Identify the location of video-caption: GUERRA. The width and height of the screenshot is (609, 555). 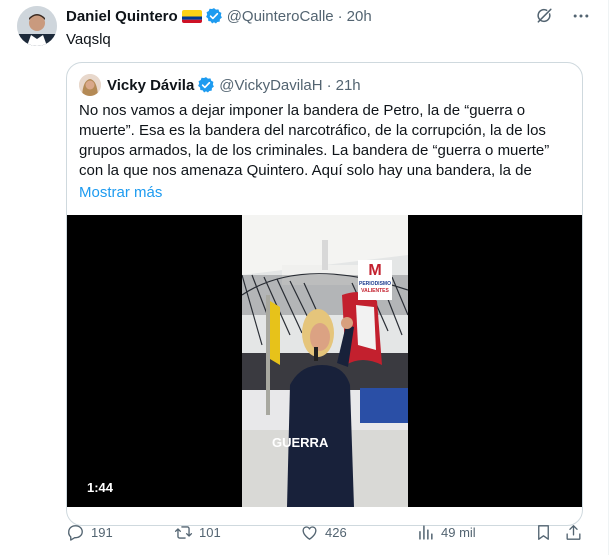
(300, 442).